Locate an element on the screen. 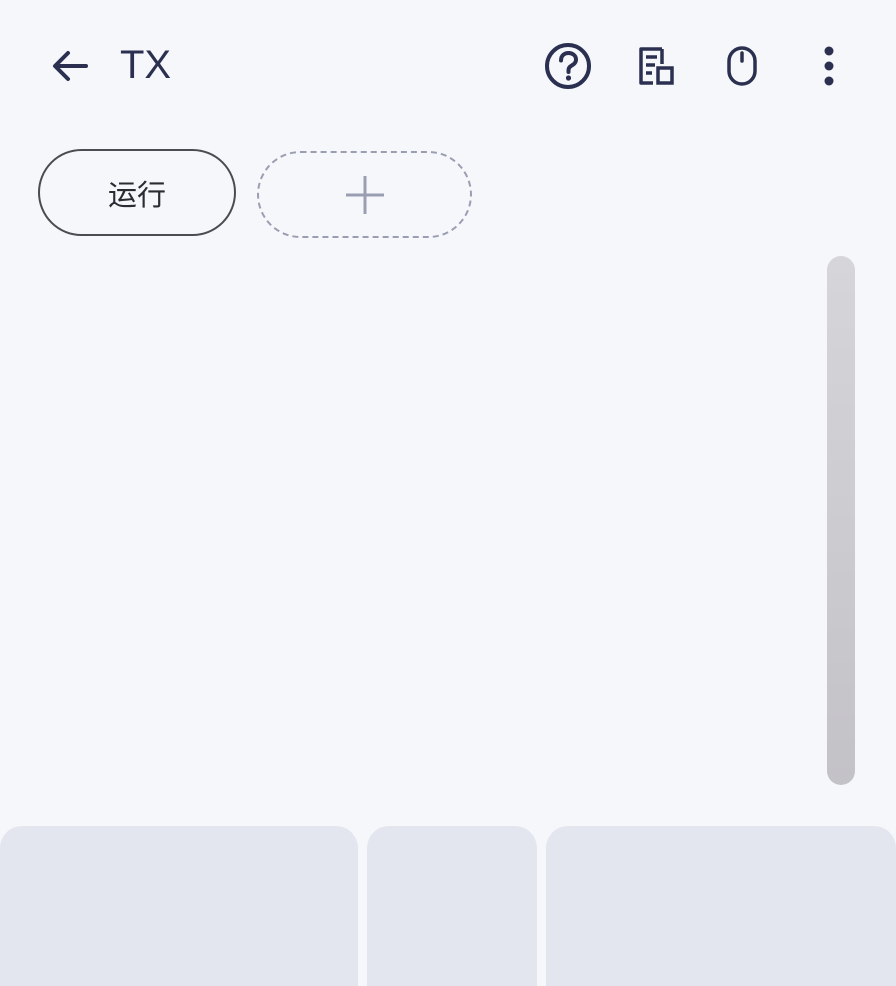 Image resolution: width=896 pixels, height=986 pixels. run-chip: 运行 is located at coordinates (137, 192).